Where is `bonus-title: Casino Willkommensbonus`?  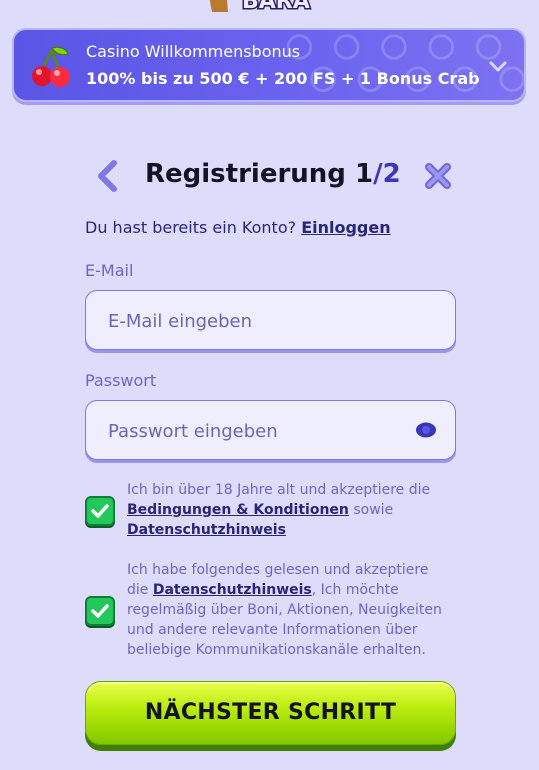 bonus-title: Casino Willkommensbonus is located at coordinates (193, 51).